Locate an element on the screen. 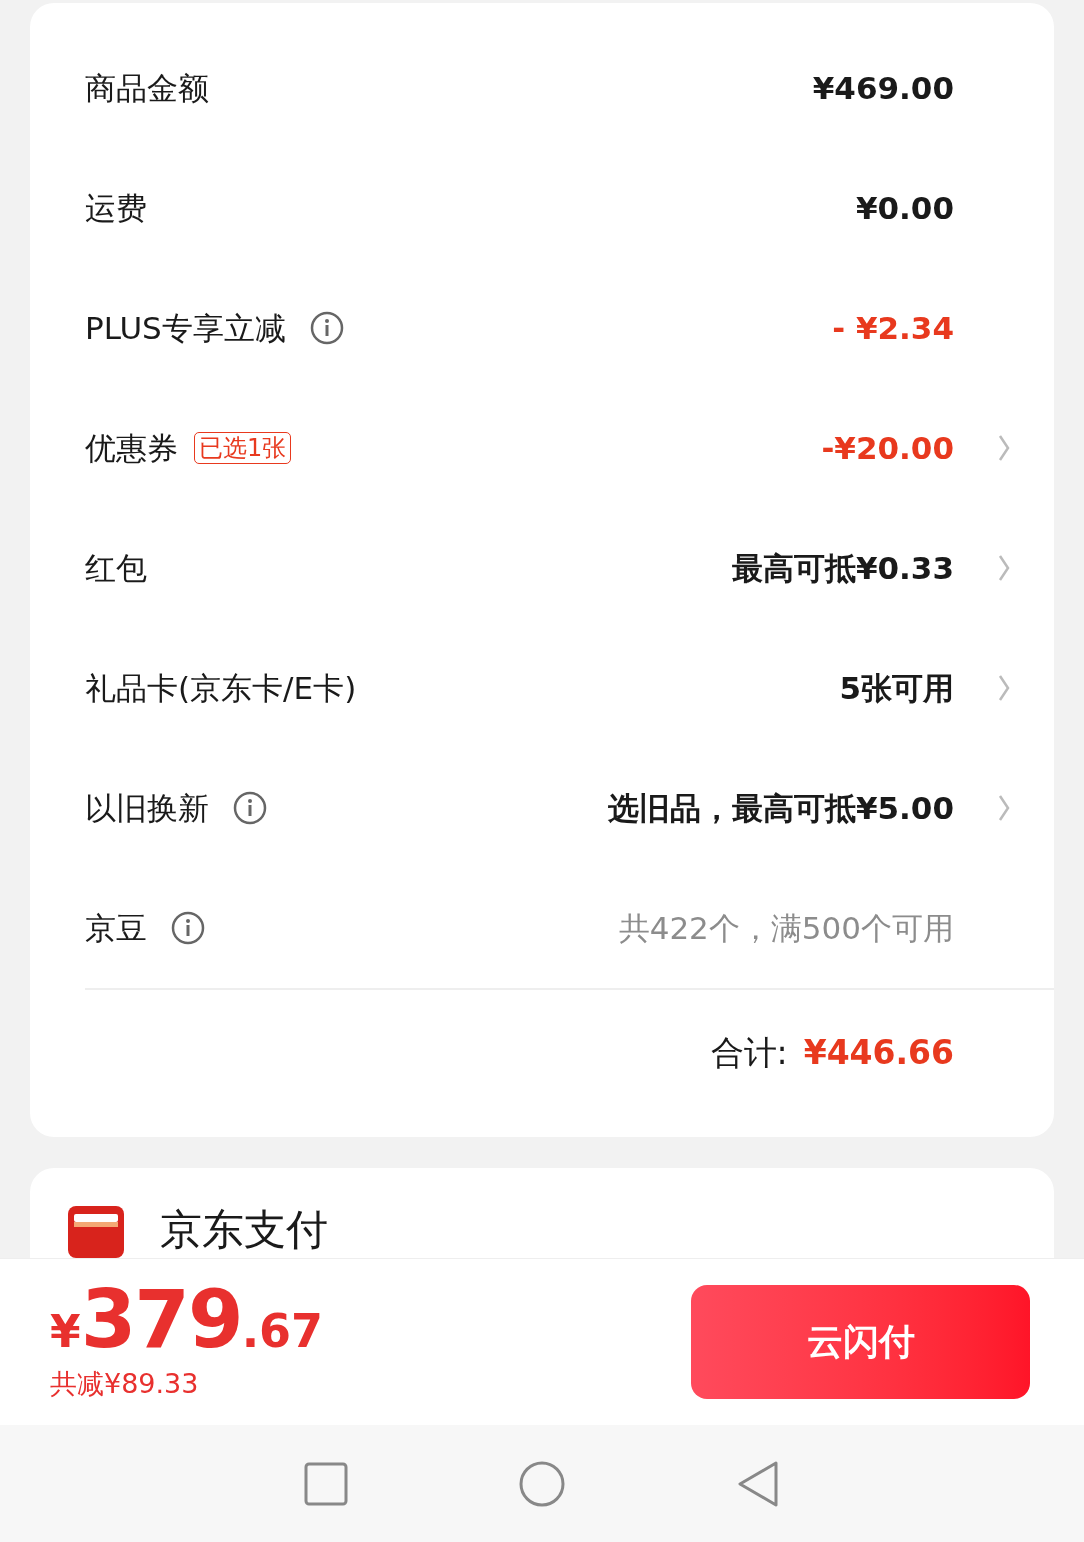 The image size is (1084, 1542). payment-title: 京东支付 is located at coordinates (244, 1230).